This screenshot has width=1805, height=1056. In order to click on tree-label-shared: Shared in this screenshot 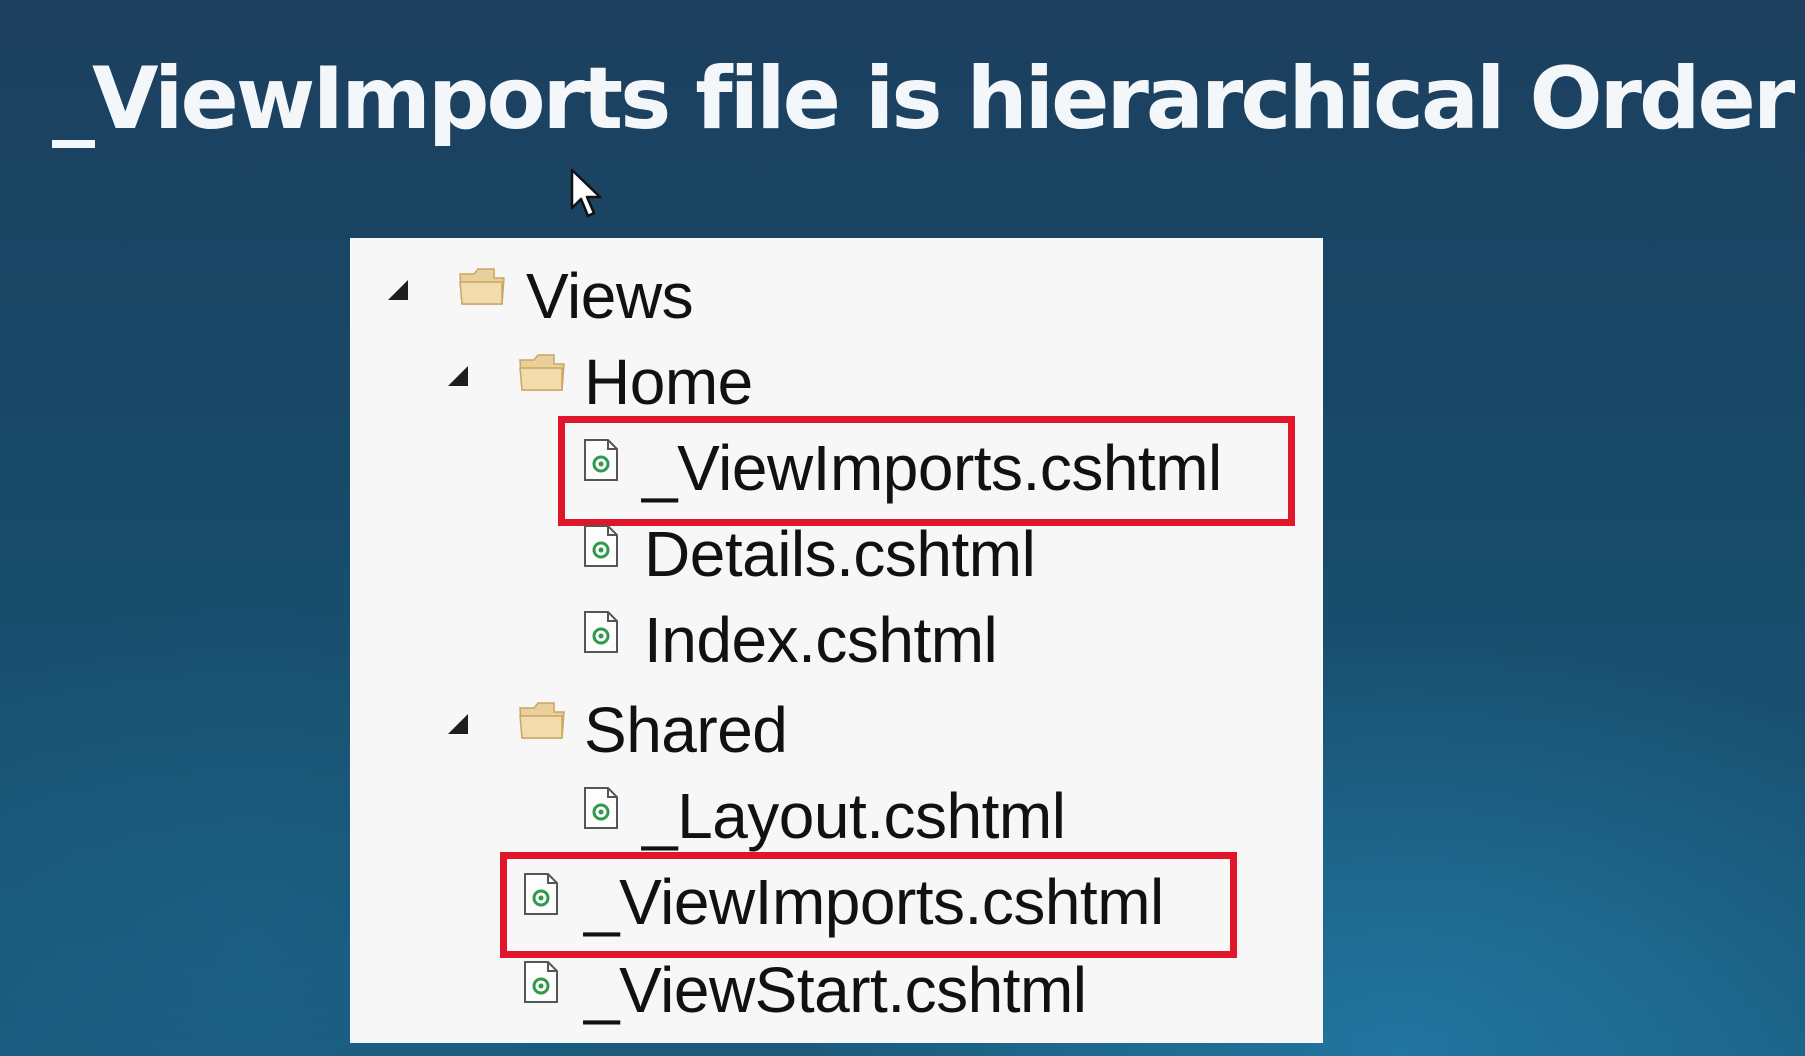, I will do `click(686, 730)`.